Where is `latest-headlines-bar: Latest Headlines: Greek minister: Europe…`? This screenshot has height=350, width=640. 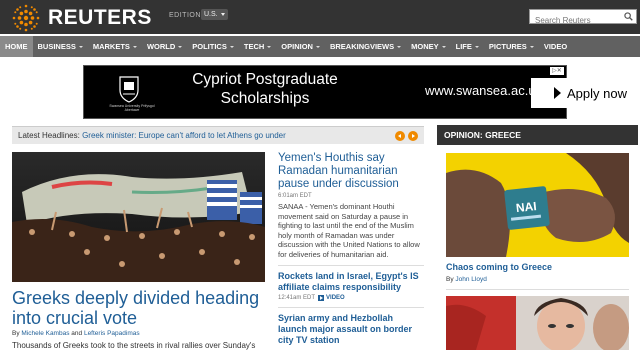 latest-headlines-bar: Latest Headlines: Greek minister: Europe… is located at coordinates (218, 135).